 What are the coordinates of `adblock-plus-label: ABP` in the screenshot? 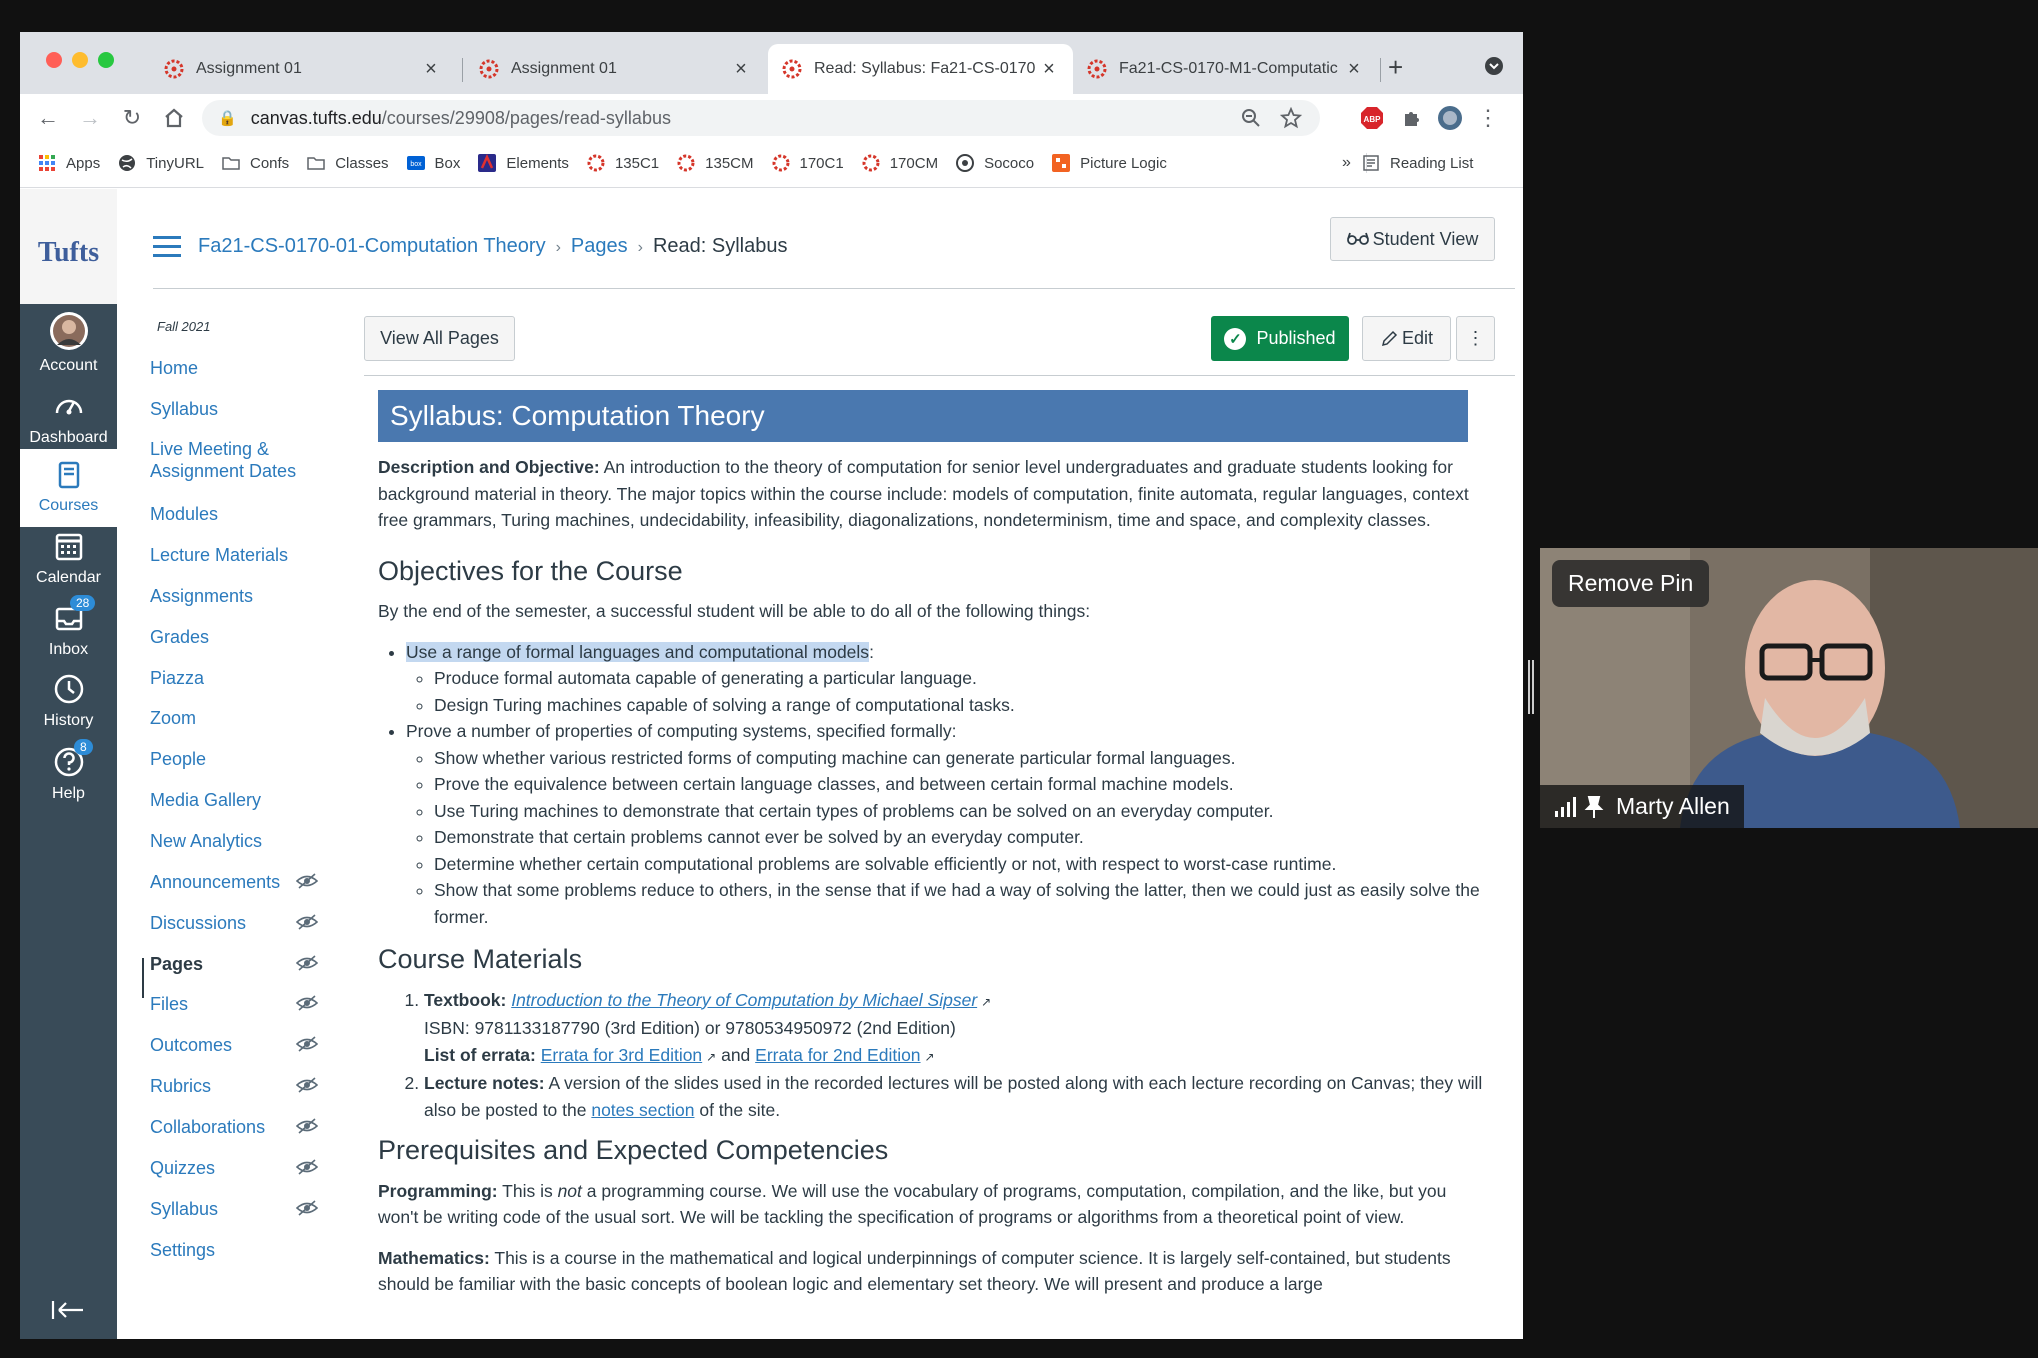 It's located at (1373, 119).